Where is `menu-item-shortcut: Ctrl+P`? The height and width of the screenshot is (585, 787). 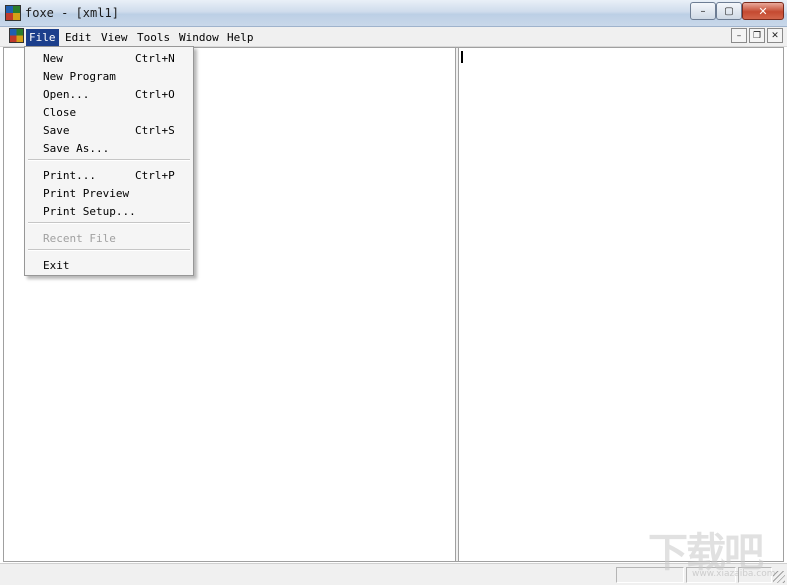
menu-item-shortcut: Ctrl+P is located at coordinates (155, 175).